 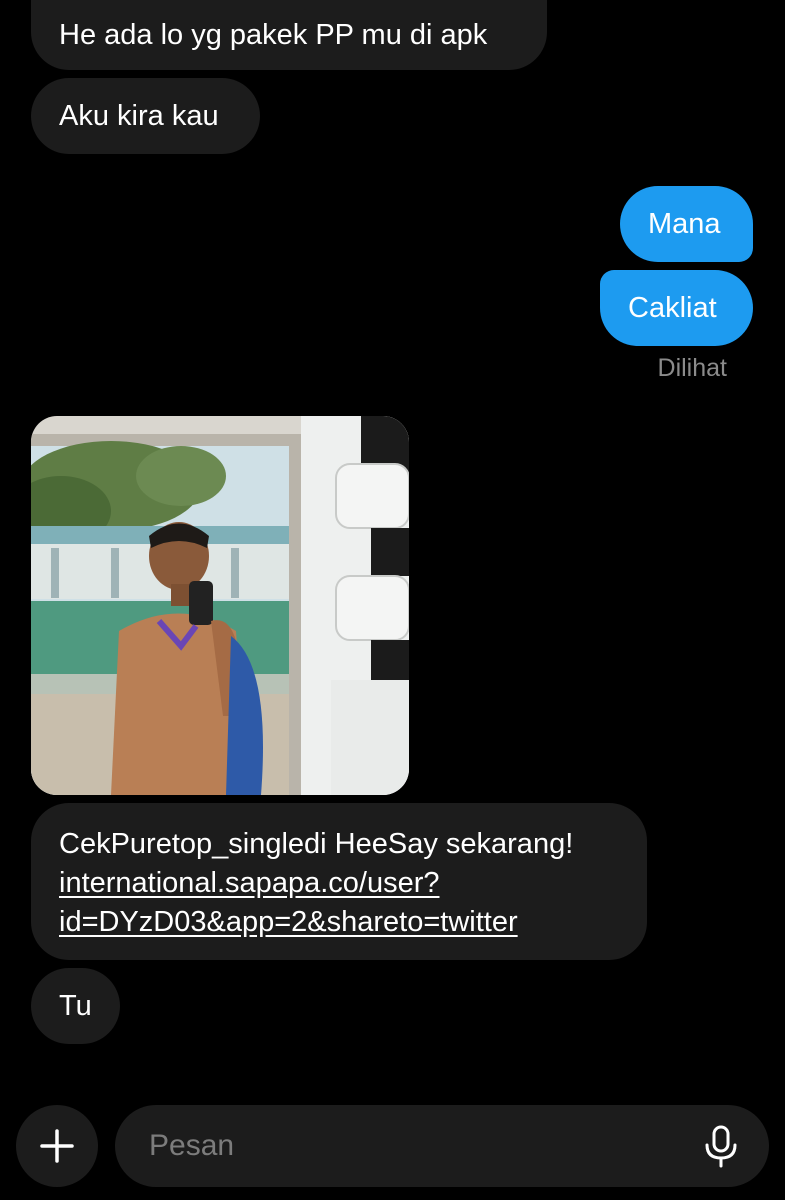 I want to click on message-text: Mana, so click(x=684, y=224).